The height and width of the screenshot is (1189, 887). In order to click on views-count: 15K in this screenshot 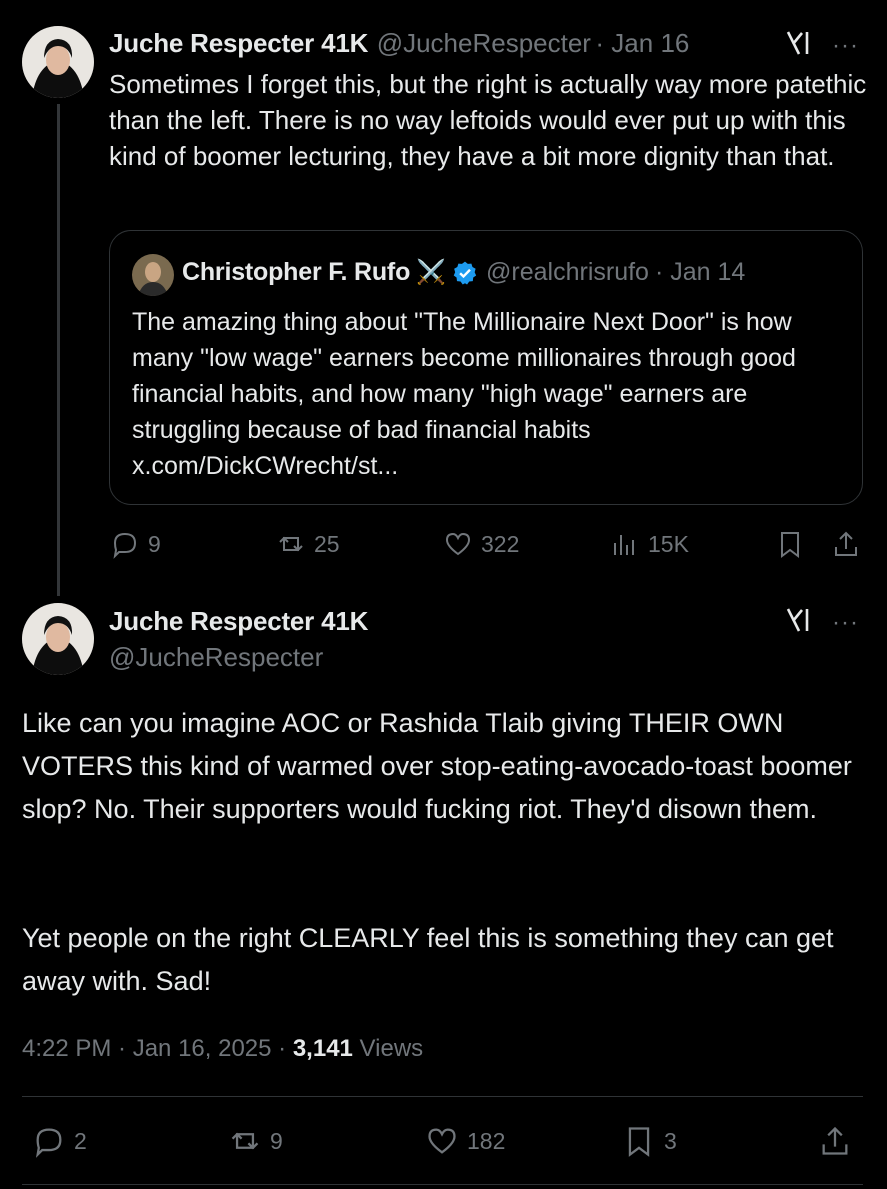, I will do `click(668, 543)`.